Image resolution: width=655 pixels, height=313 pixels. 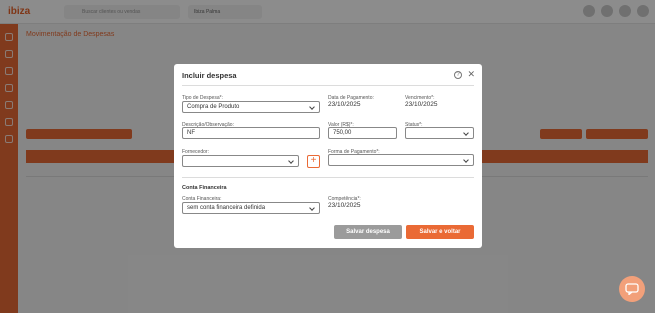 What do you see at coordinates (328, 85) in the screenshot?
I see `header-divider` at bounding box center [328, 85].